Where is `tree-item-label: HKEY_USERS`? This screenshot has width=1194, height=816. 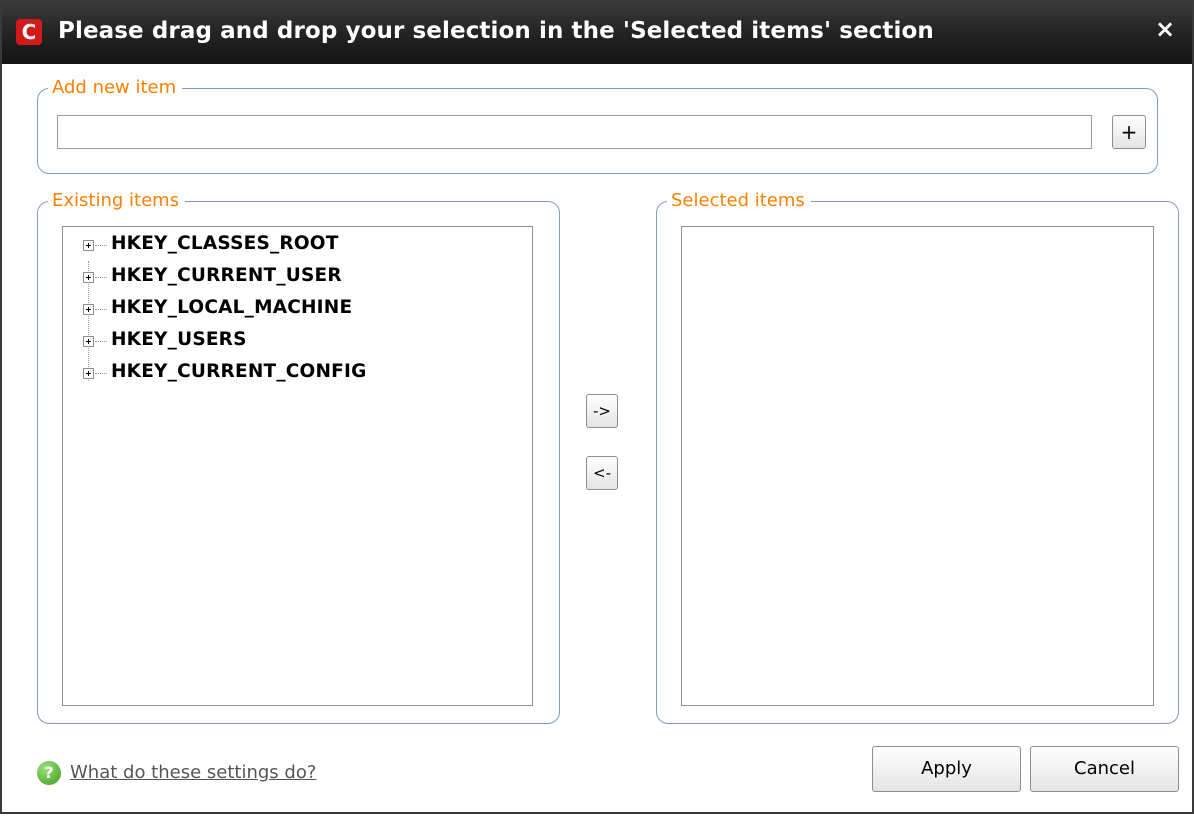
tree-item-label: HKEY_USERS is located at coordinates (179, 339).